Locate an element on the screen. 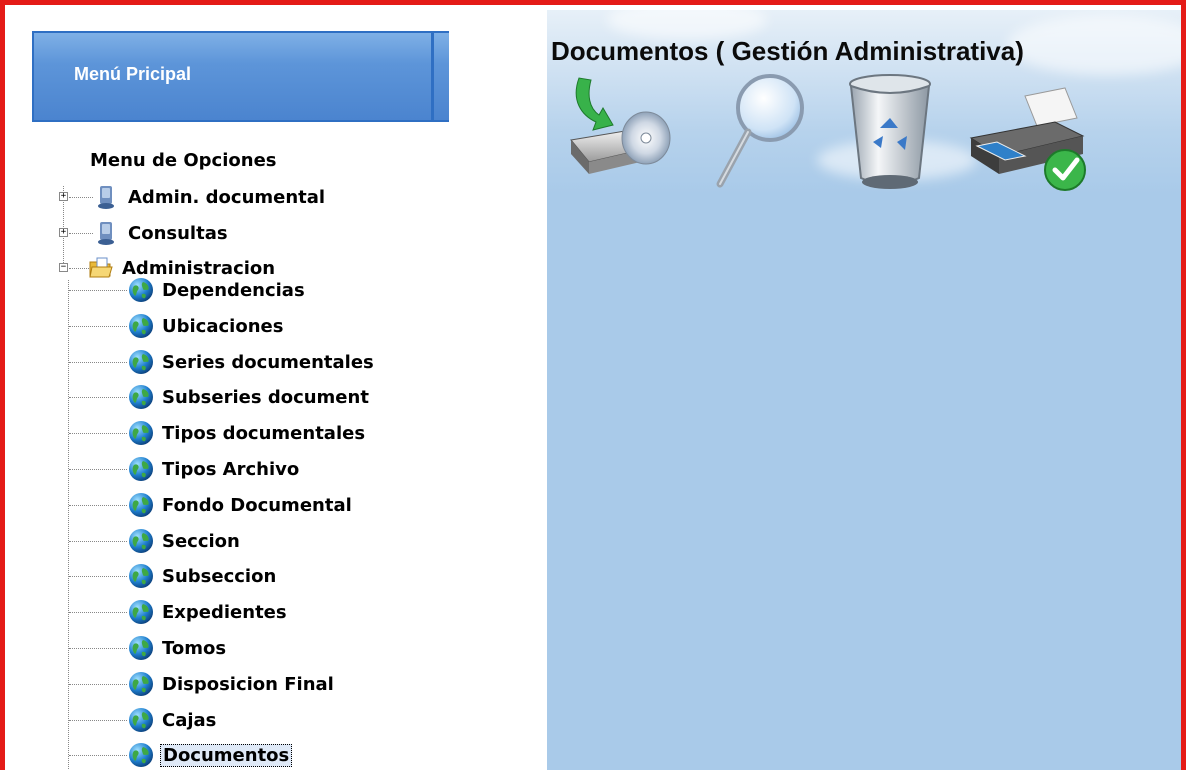 Image resolution: width=1186 pixels, height=770 pixels. tree-item-dependencias: Dependencias is located at coordinates (217, 290).